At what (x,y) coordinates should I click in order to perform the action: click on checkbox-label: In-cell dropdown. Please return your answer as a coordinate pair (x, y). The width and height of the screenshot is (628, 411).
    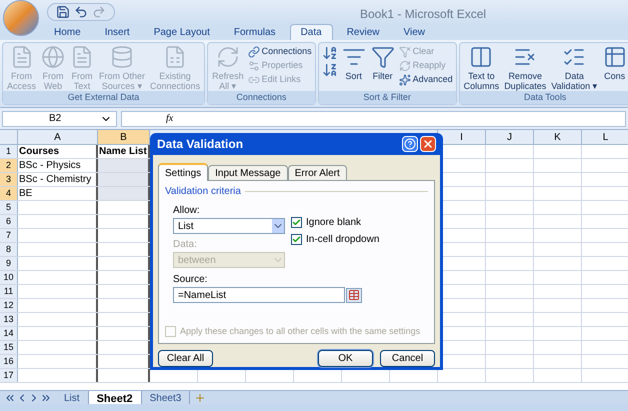
    Looking at the image, I should click on (343, 240).